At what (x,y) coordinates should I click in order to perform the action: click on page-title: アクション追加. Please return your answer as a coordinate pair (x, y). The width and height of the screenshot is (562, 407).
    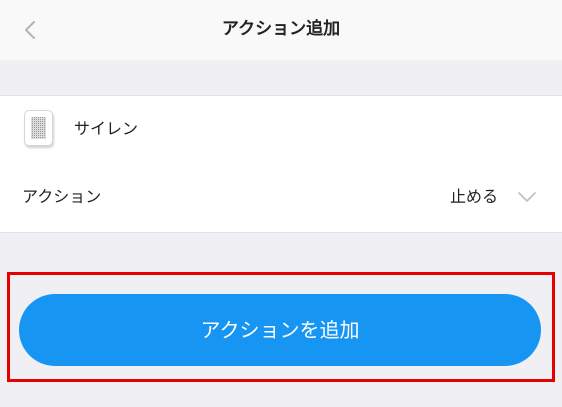
    Looking at the image, I should click on (281, 29).